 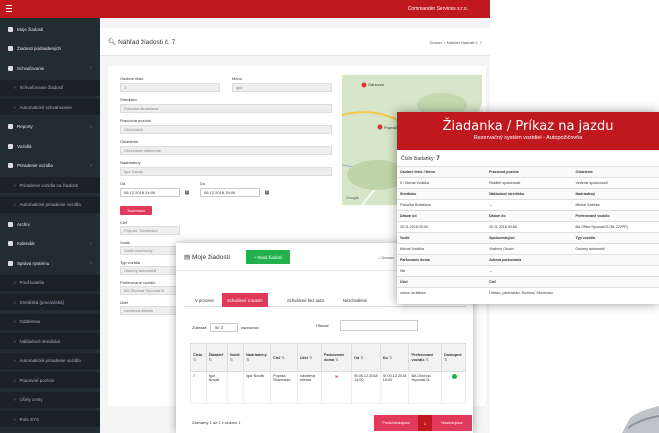 I want to click on table-cell: Vladimír Osuch, so click(x=529, y=249).